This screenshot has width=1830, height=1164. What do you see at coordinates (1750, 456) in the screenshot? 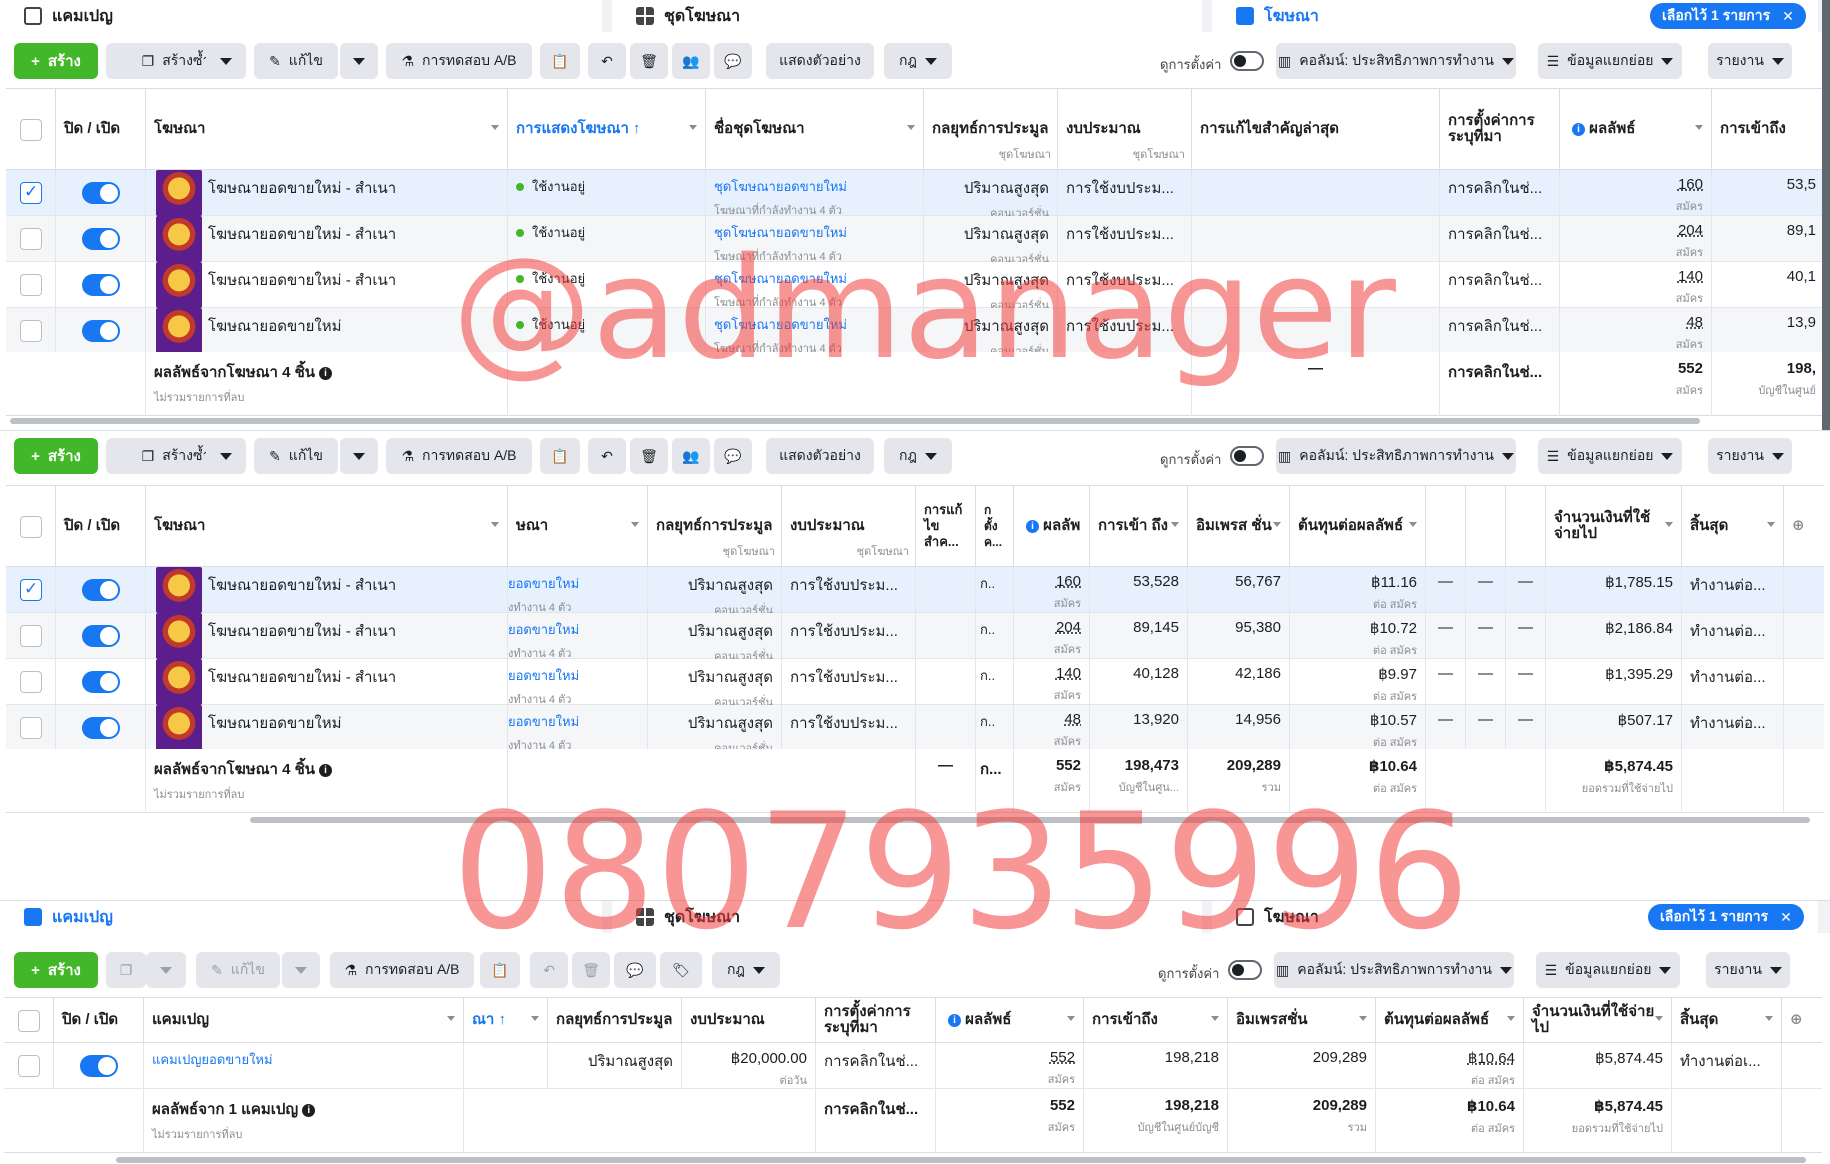
I see `reports-button: รายงาน` at bounding box center [1750, 456].